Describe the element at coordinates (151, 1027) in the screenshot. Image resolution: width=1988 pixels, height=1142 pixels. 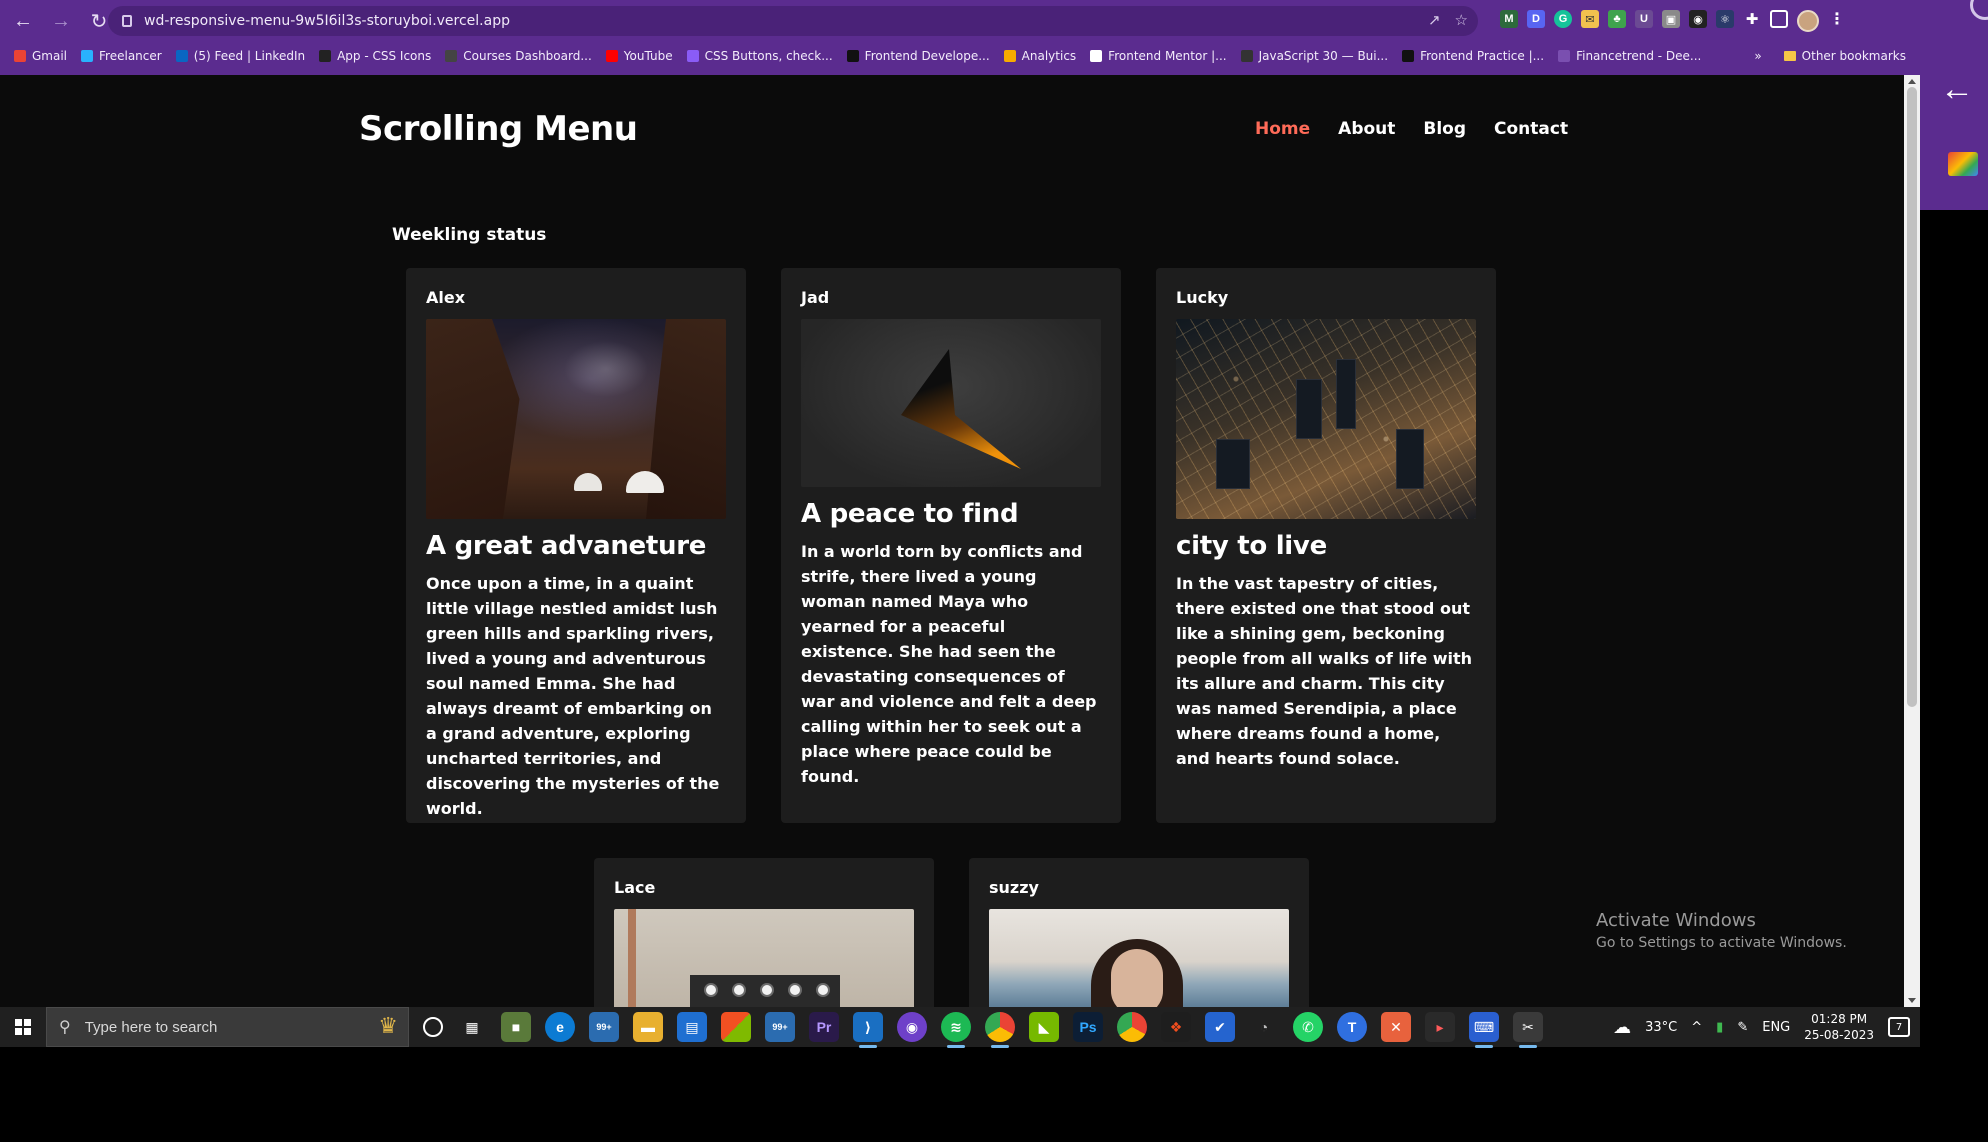
I see `taskbar-search-placeholder: Type here to search` at that location.